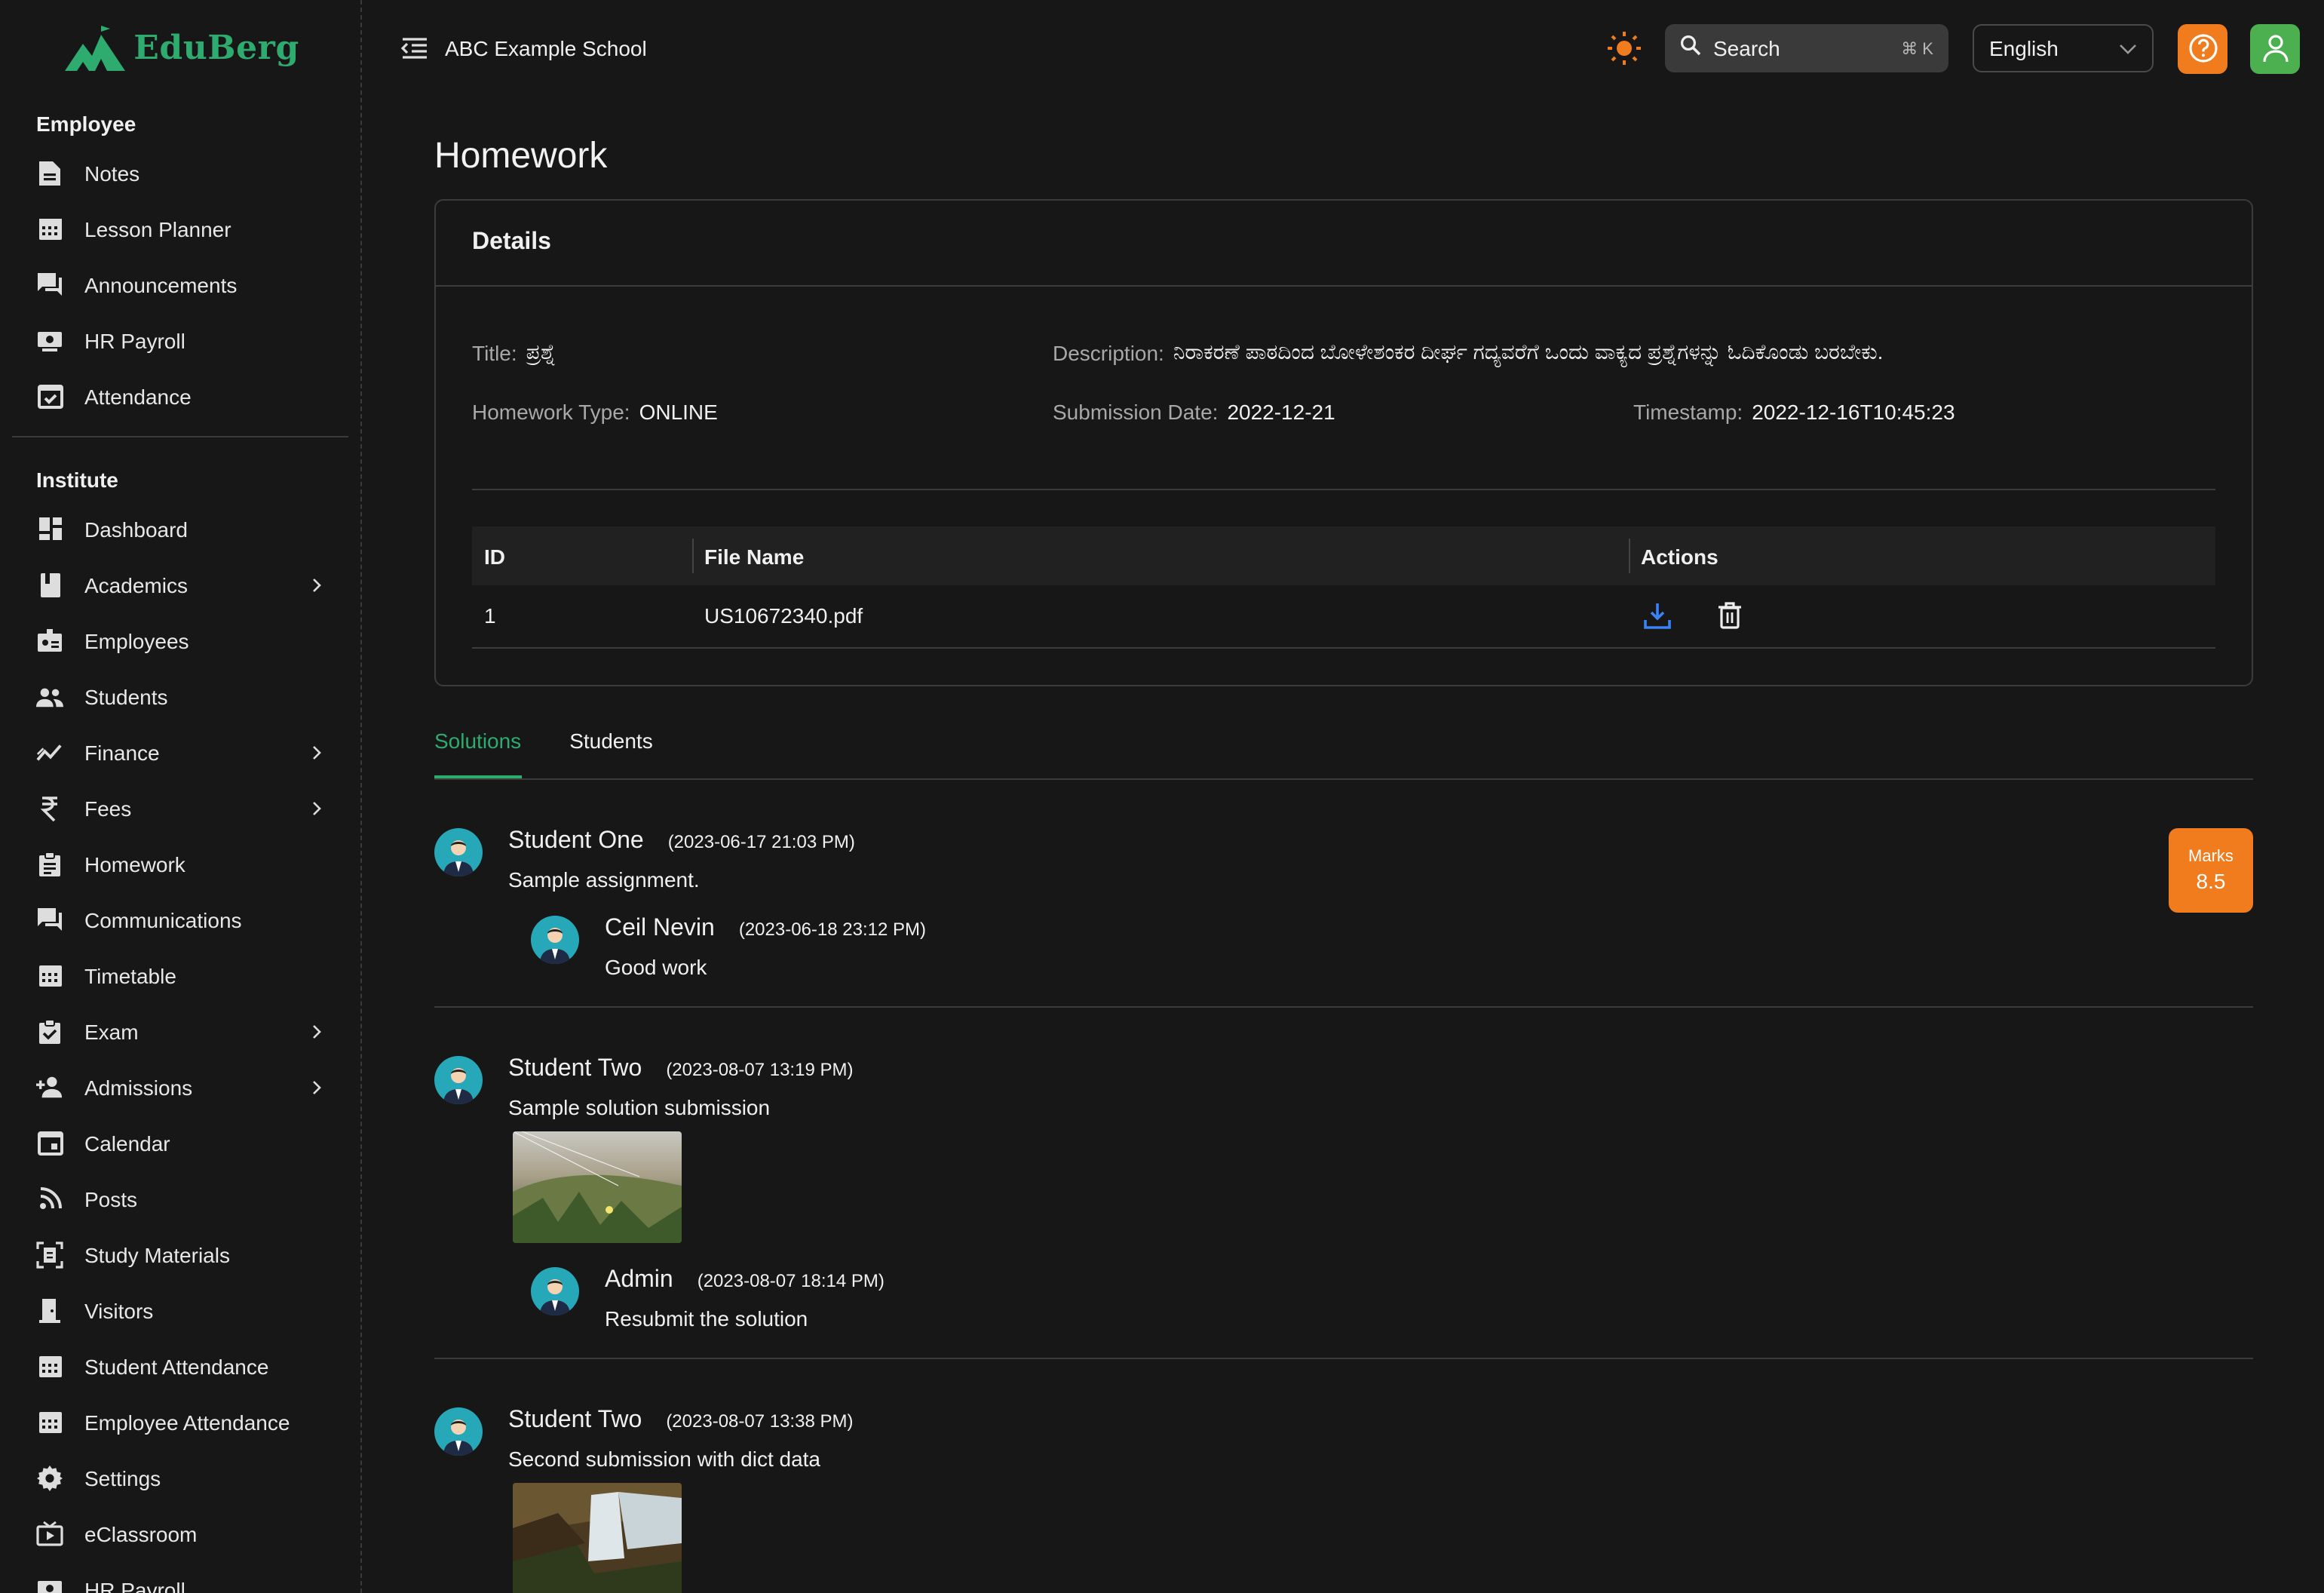 The image size is (2324, 1593). What do you see at coordinates (1625, 49) in the screenshot?
I see `sun-icon` at bounding box center [1625, 49].